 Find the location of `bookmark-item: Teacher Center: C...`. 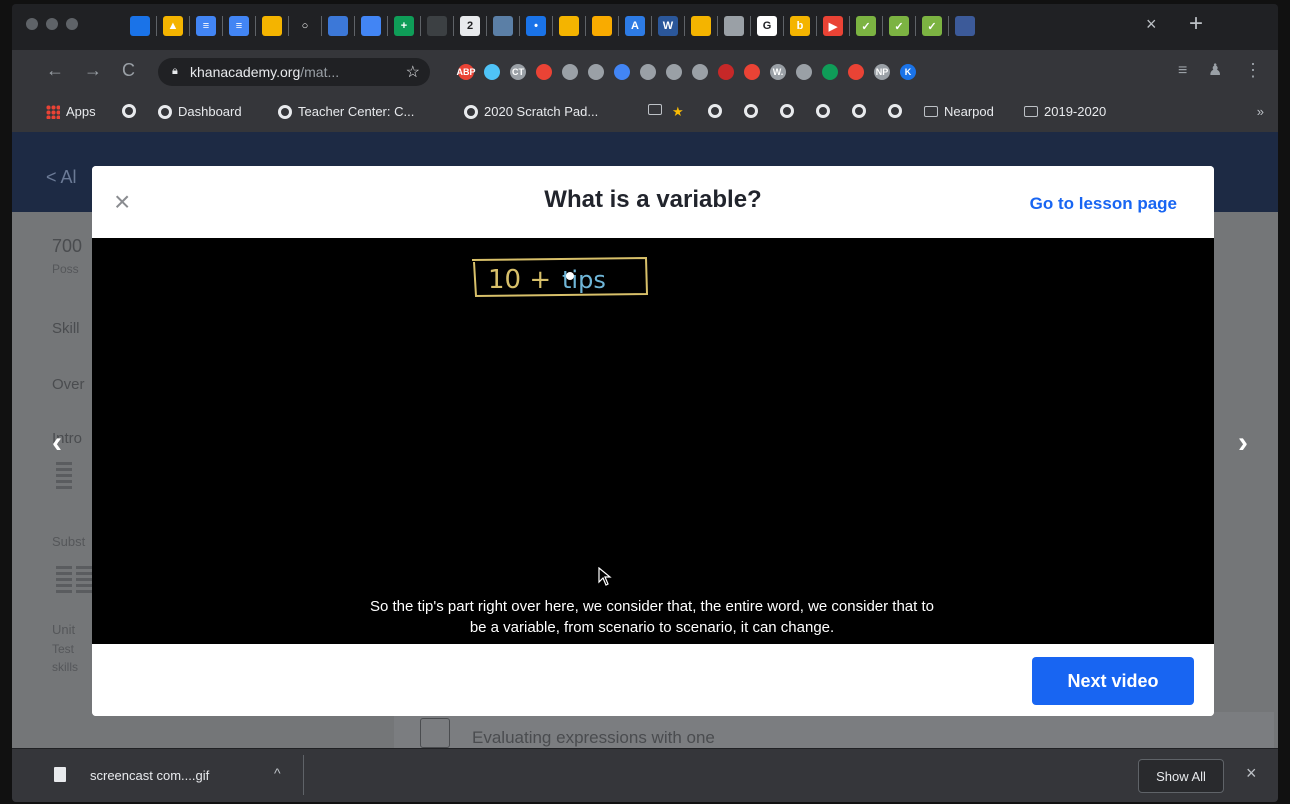

bookmark-item: Teacher Center: C... is located at coordinates (346, 111).